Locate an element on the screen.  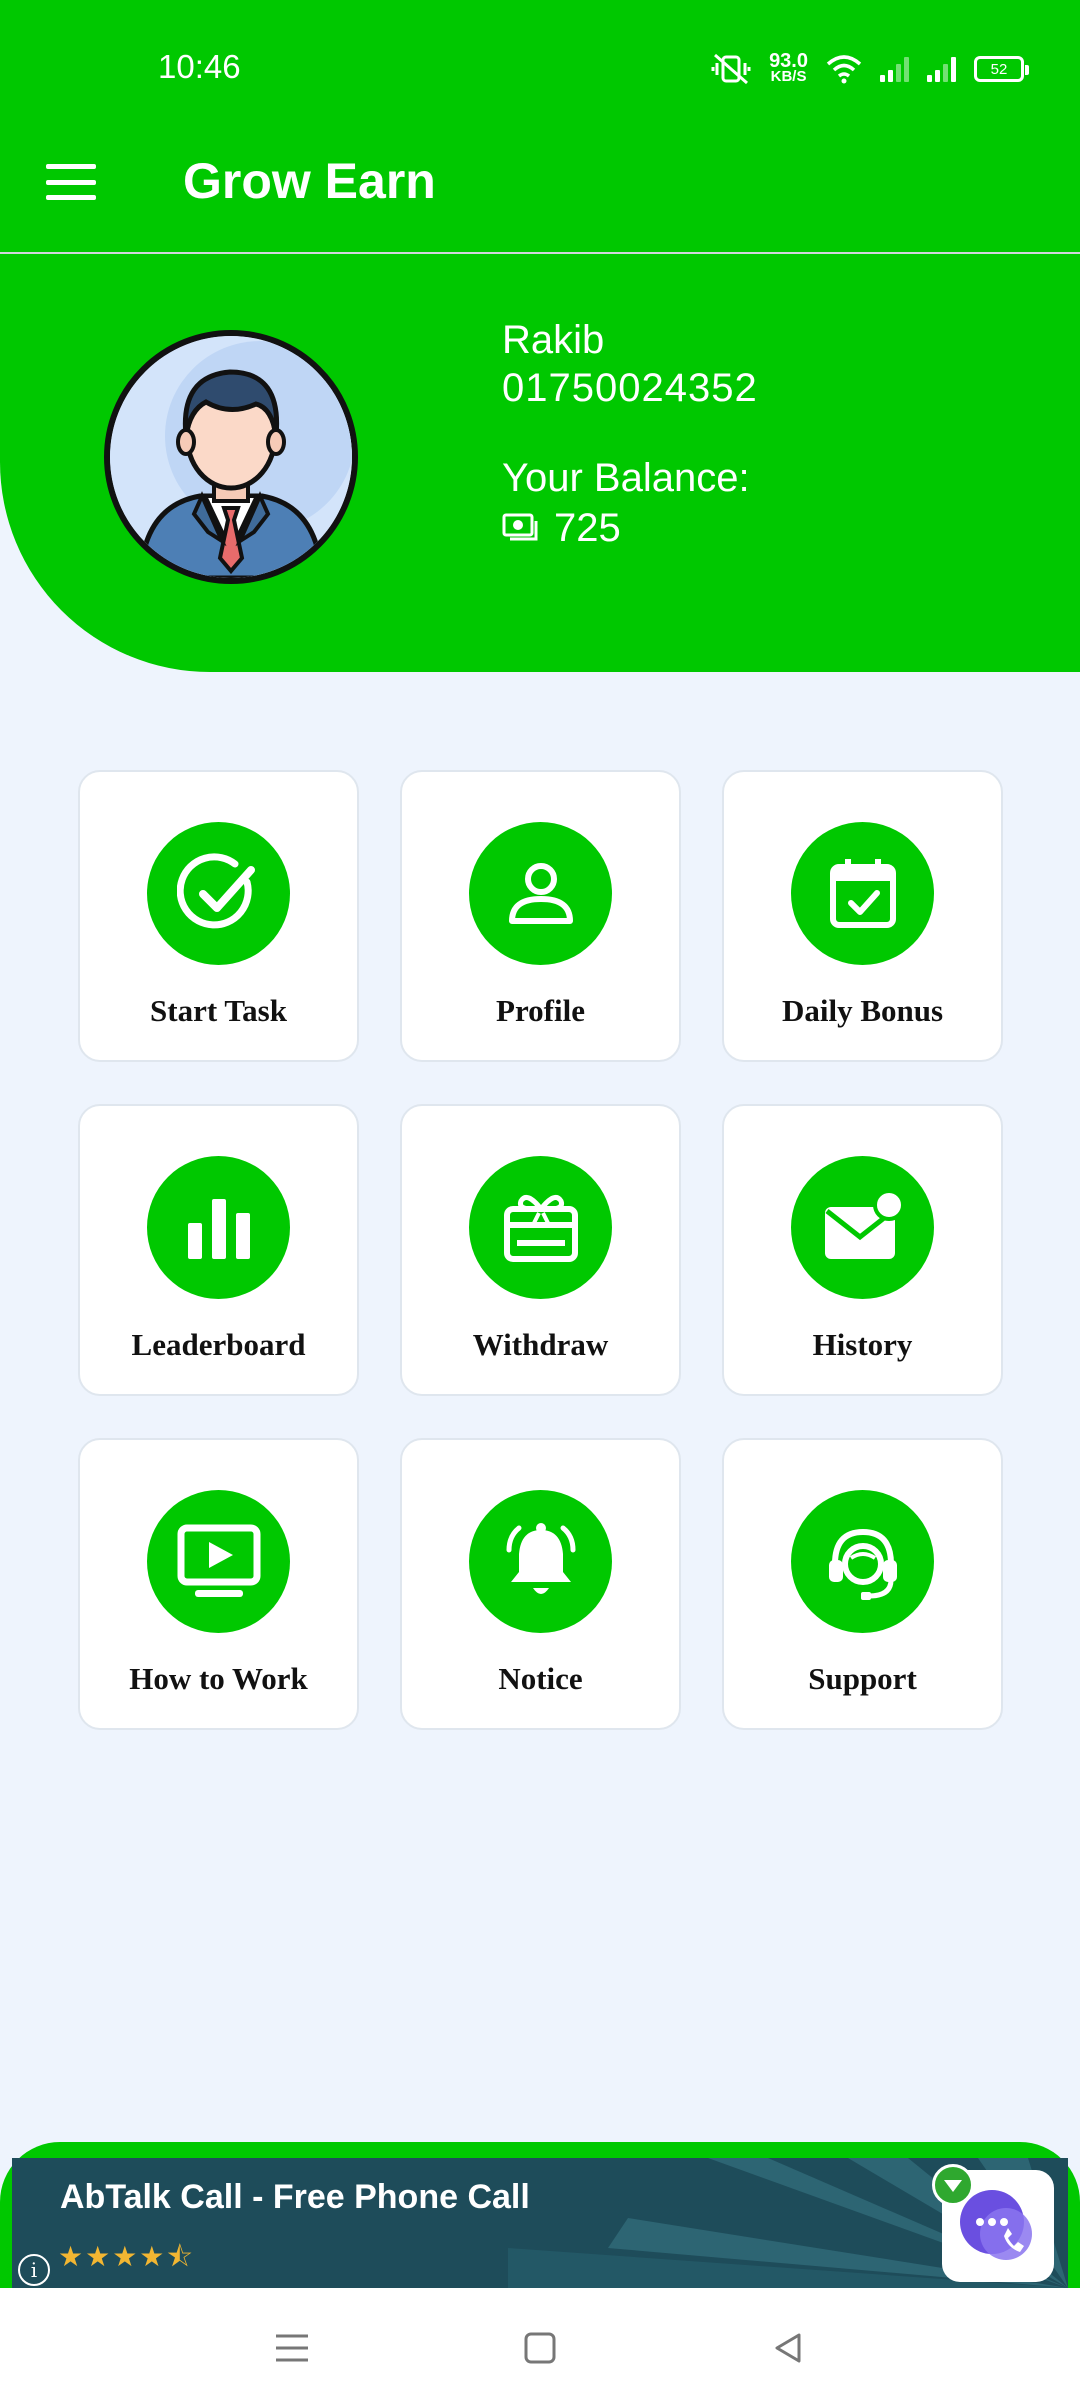
daily-bonus-button: Daily Bonus is located at coordinates (862, 916).